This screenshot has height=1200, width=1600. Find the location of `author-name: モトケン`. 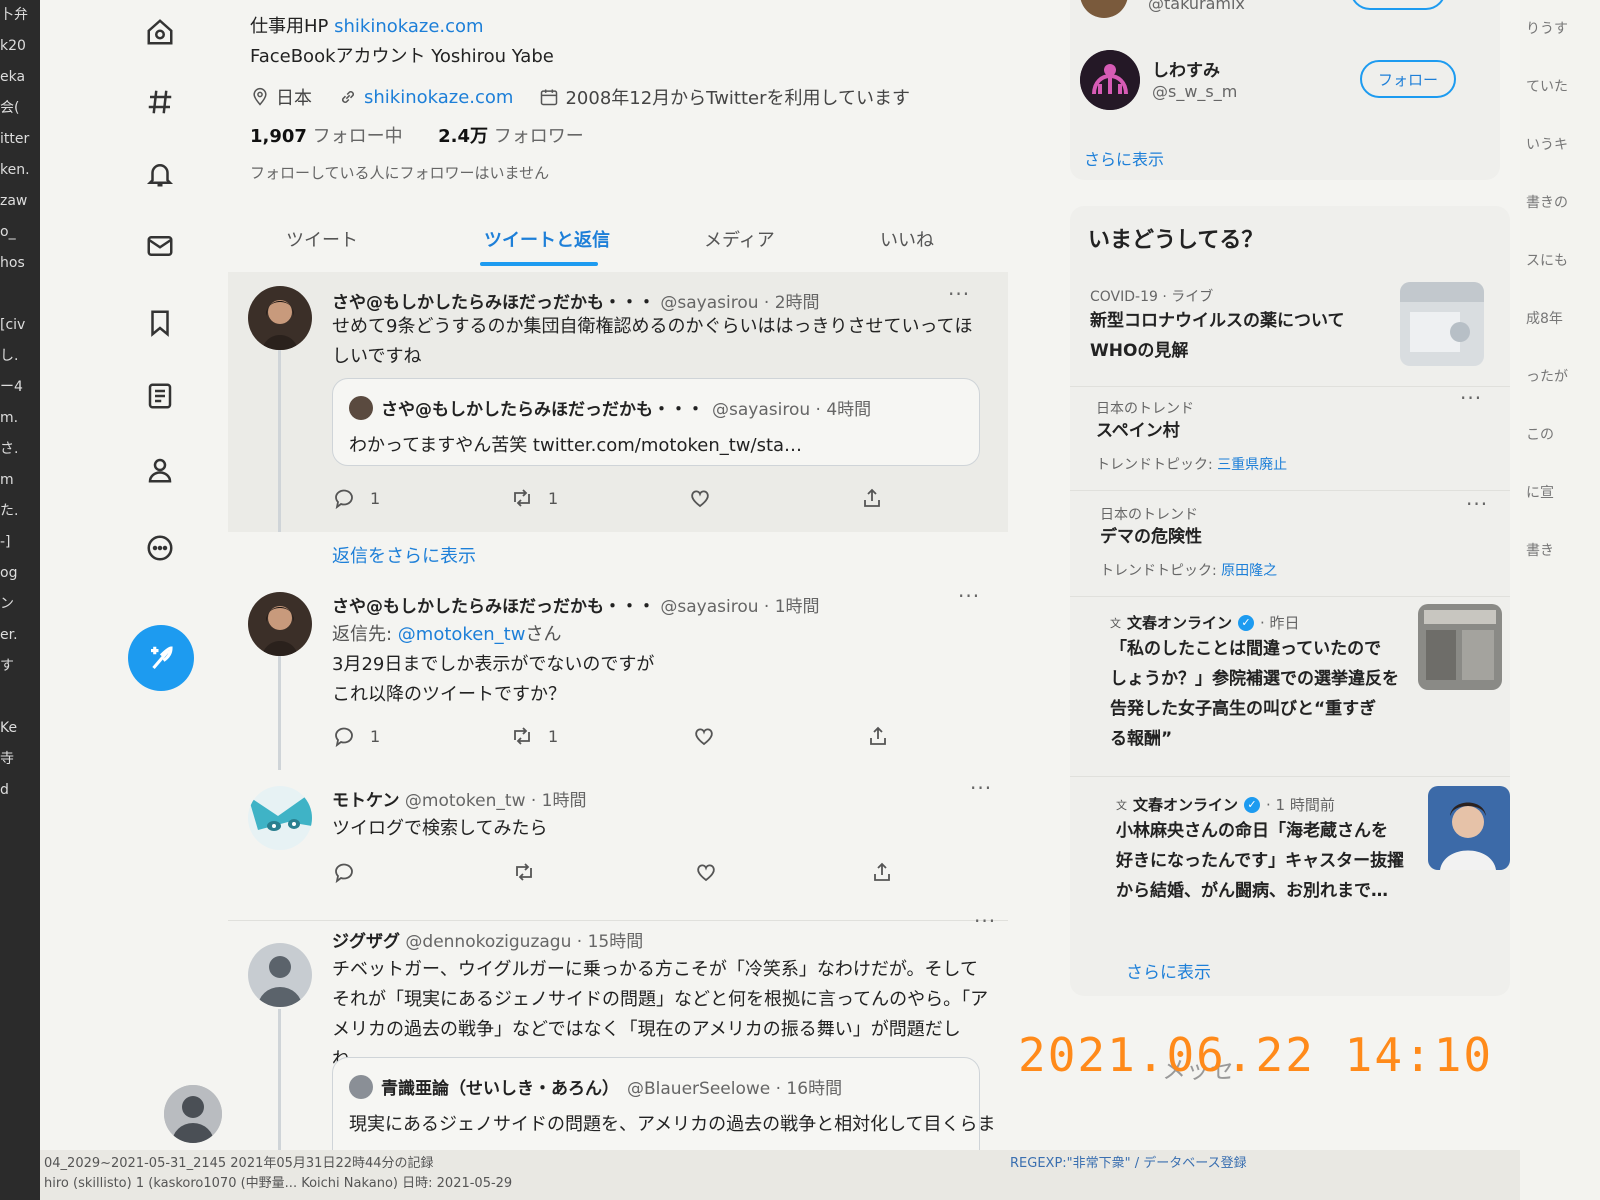

author-name: モトケン is located at coordinates (366, 801).